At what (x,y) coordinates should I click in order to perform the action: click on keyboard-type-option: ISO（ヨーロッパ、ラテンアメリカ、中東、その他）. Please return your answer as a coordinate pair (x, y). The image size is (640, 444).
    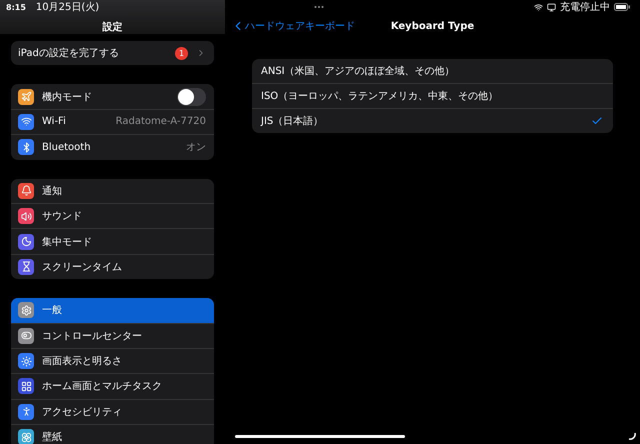
    Looking at the image, I should click on (432, 95).